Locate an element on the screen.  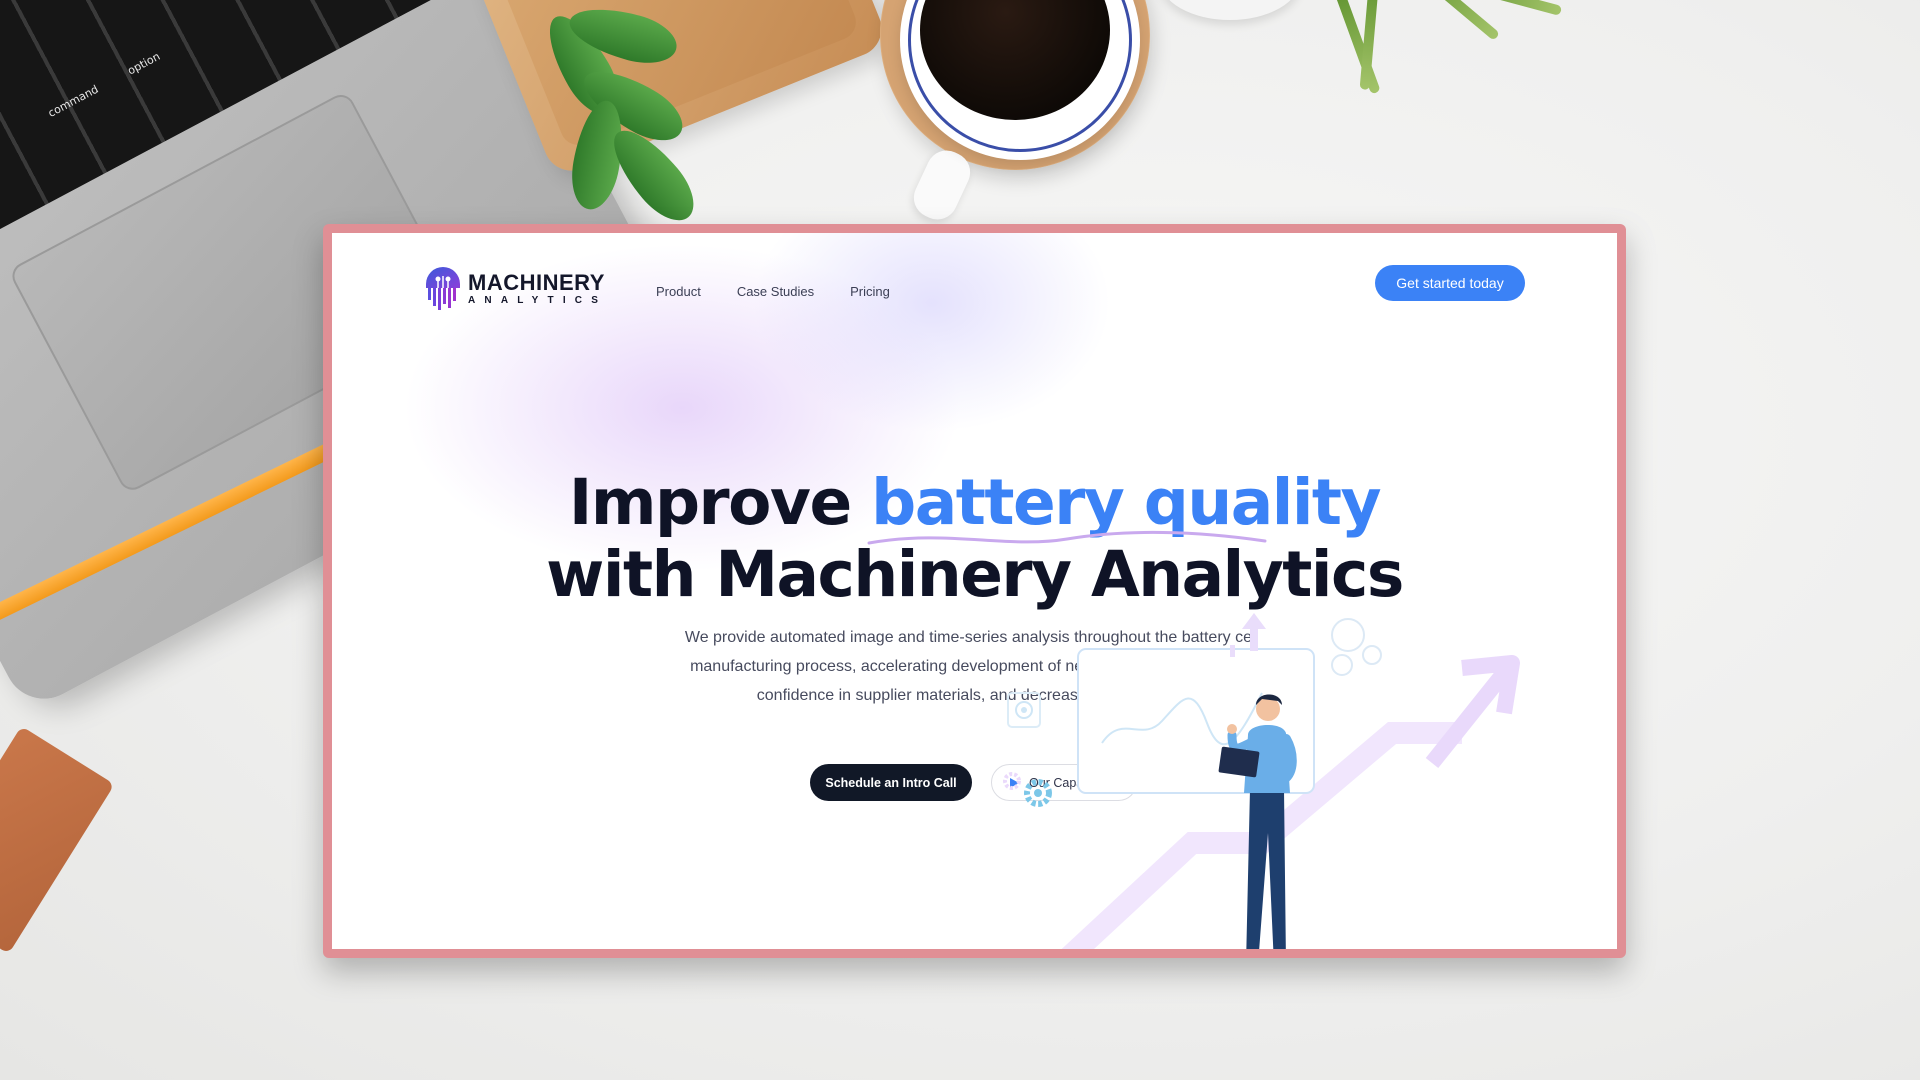
logo-subtitle: ANALYTICS is located at coordinates (538, 300).